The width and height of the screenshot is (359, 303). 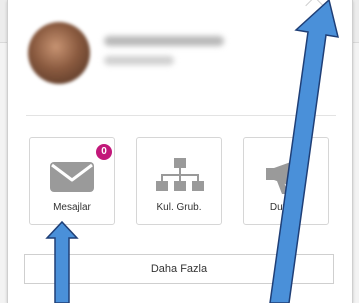 I want to click on user-groups-tile: Kul. Grub., so click(x=179, y=181).